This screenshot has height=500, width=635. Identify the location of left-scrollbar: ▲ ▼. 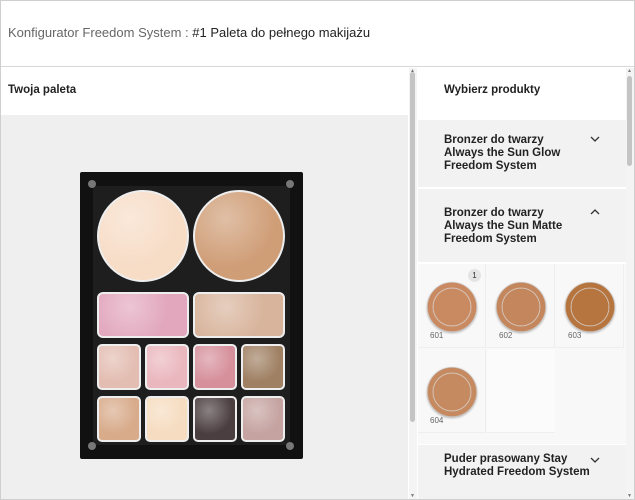
(413, 283).